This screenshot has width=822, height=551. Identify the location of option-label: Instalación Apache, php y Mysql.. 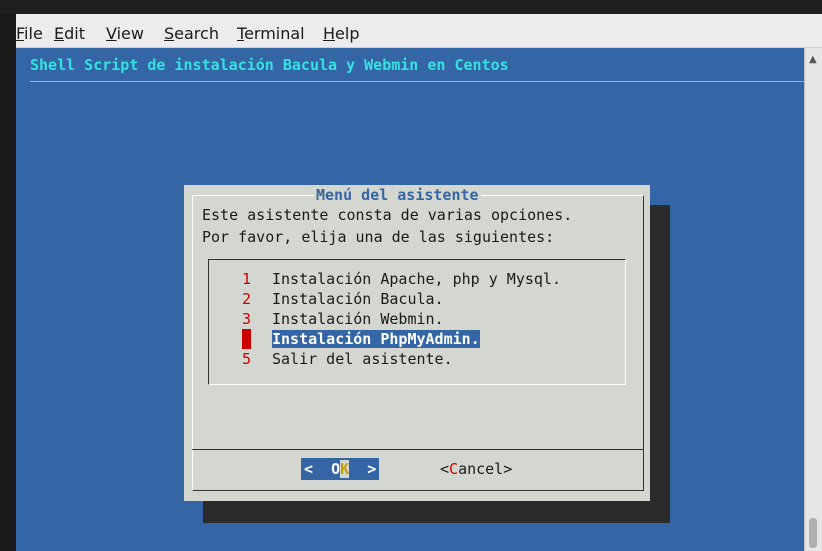
(416, 279).